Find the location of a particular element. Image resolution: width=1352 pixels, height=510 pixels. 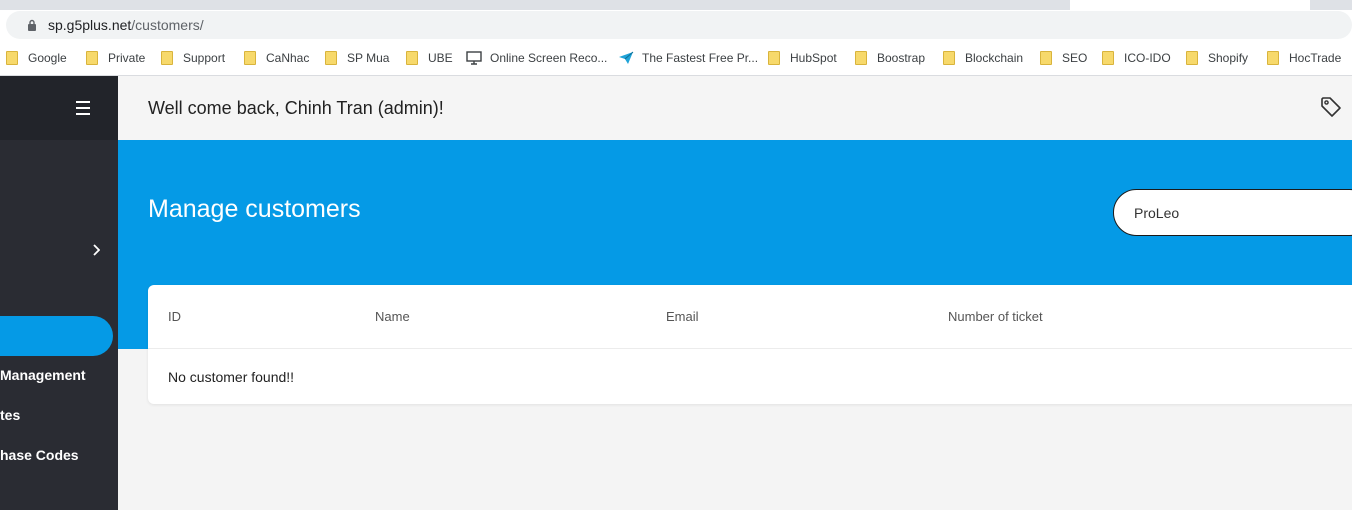

bookmark-seo: SEO is located at coordinates (1063, 58).